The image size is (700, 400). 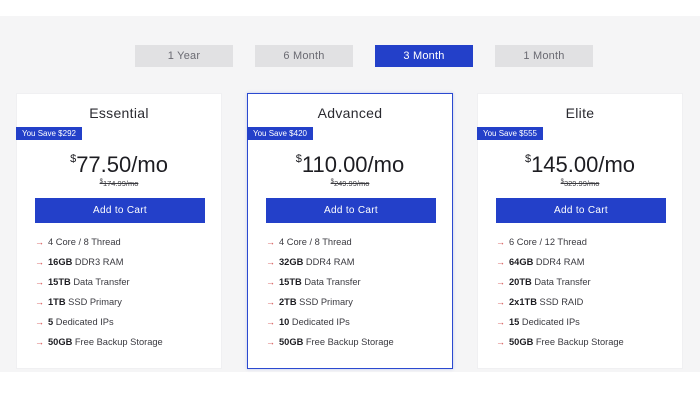 I want to click on list-item: → 6 Core / 12 Thread, so click(x=586, y=245).